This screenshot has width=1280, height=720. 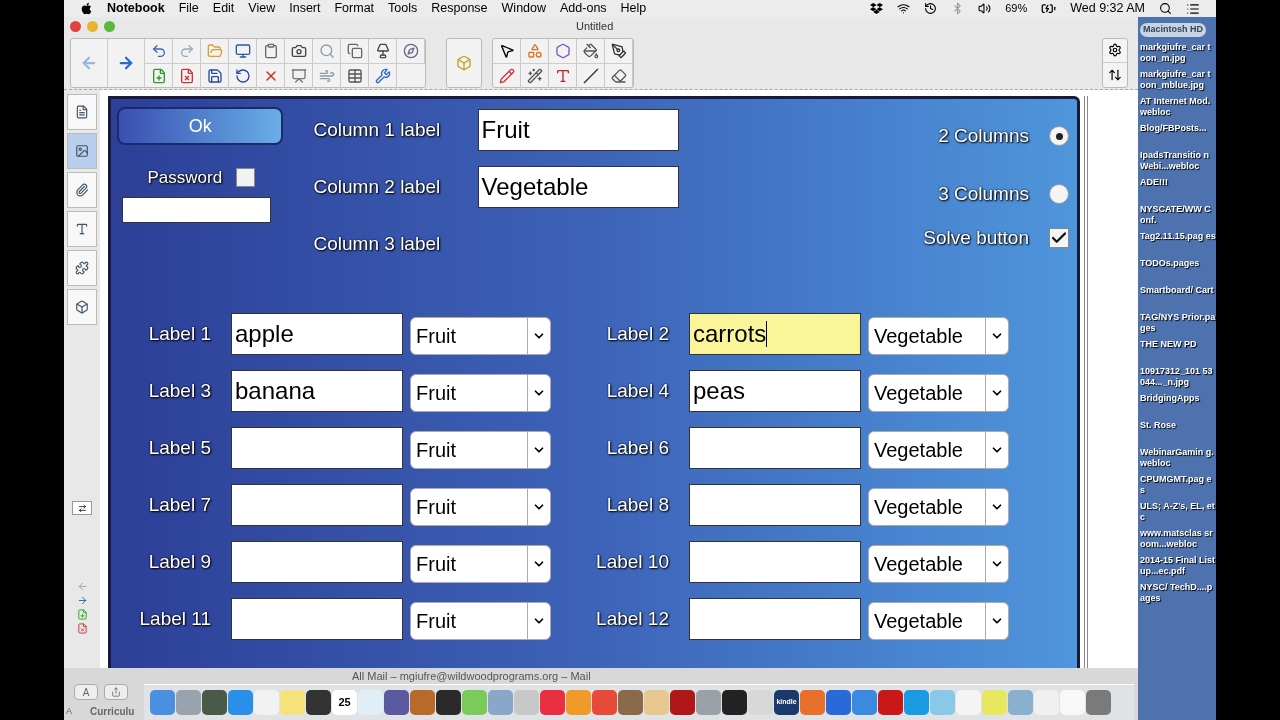 What do you see at coordinates (1178, 511) in the screenshot?
I see `desktop-file: ULS; A-Z's, EL, etc` at bounding box center [1178, 511].